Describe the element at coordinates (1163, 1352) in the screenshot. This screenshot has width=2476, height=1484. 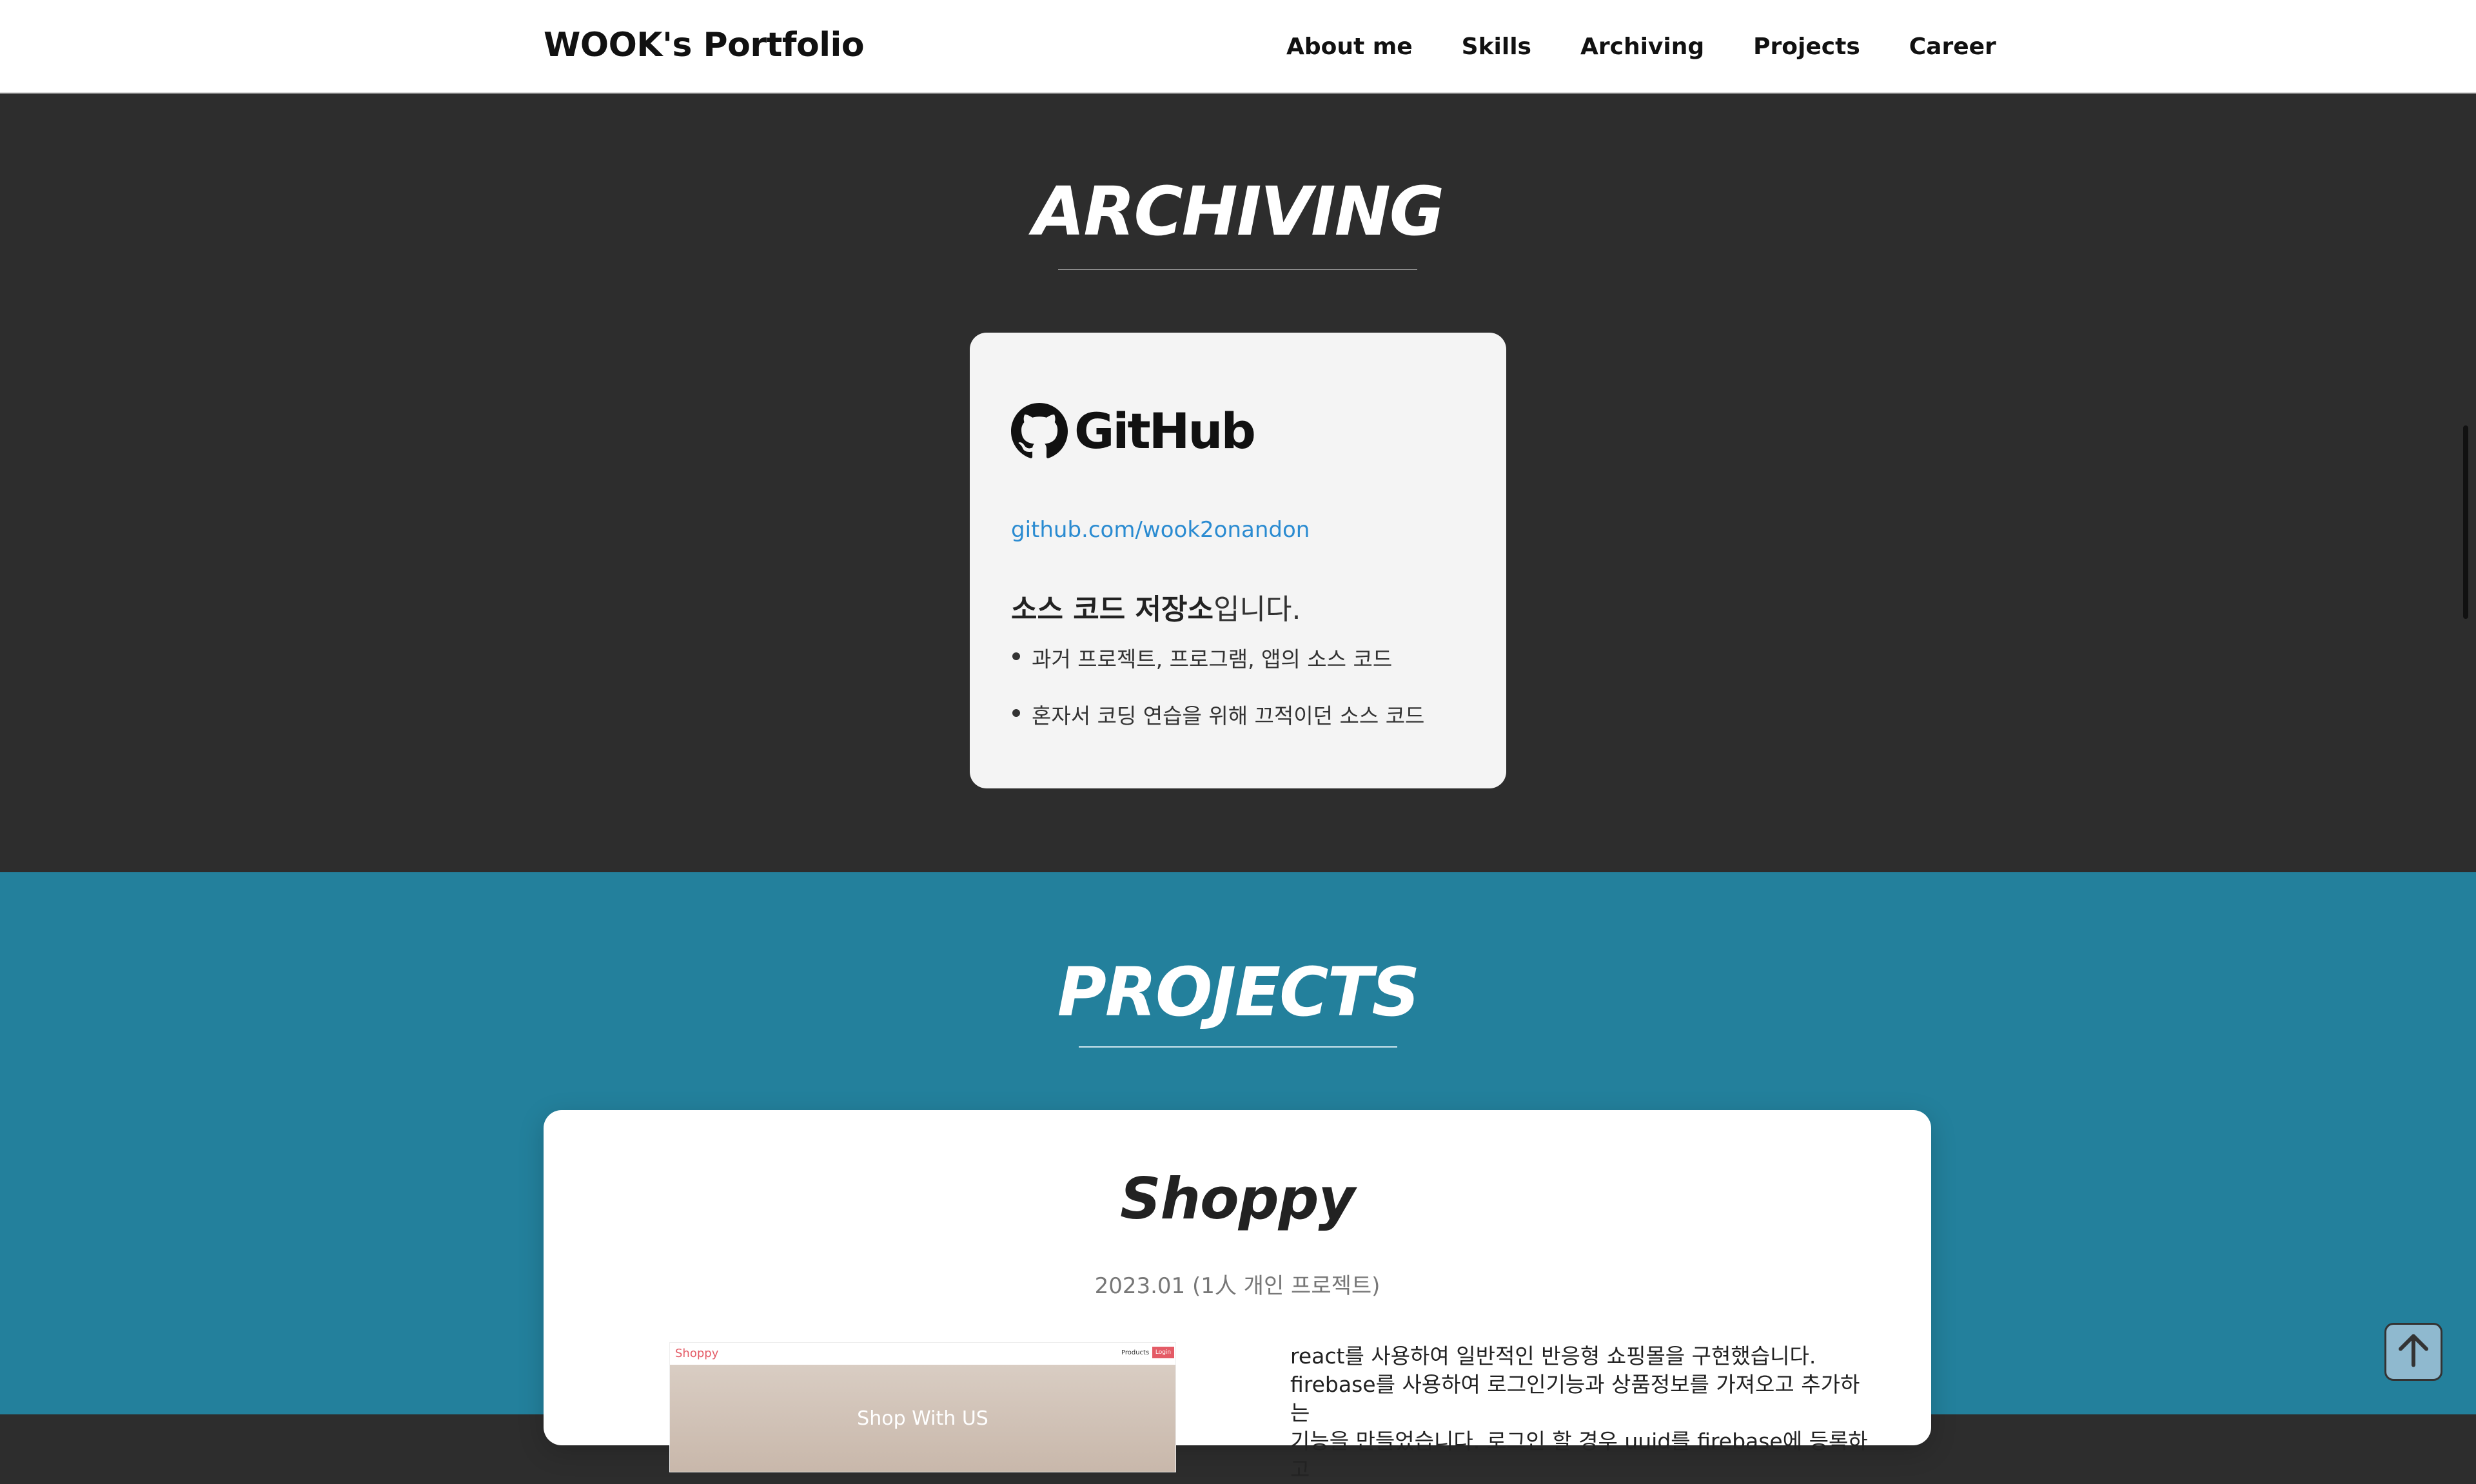
I see `screenshot-login-button: Login` at that location.